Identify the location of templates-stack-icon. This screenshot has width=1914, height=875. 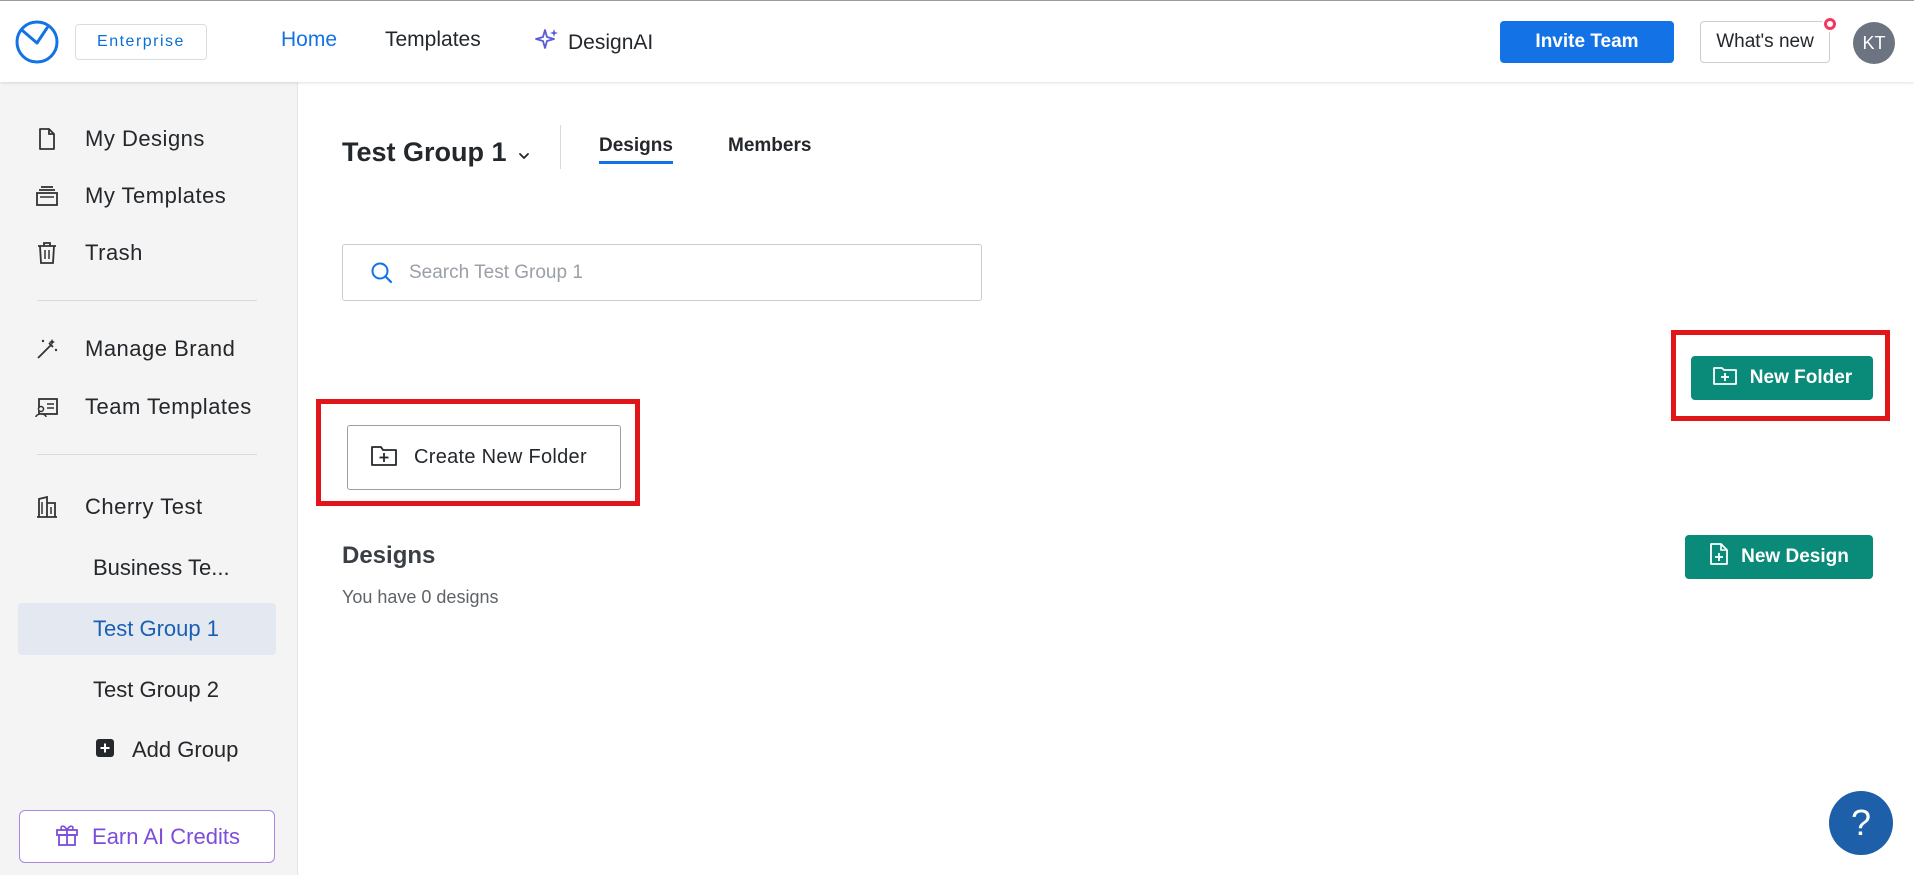
(47, 196).